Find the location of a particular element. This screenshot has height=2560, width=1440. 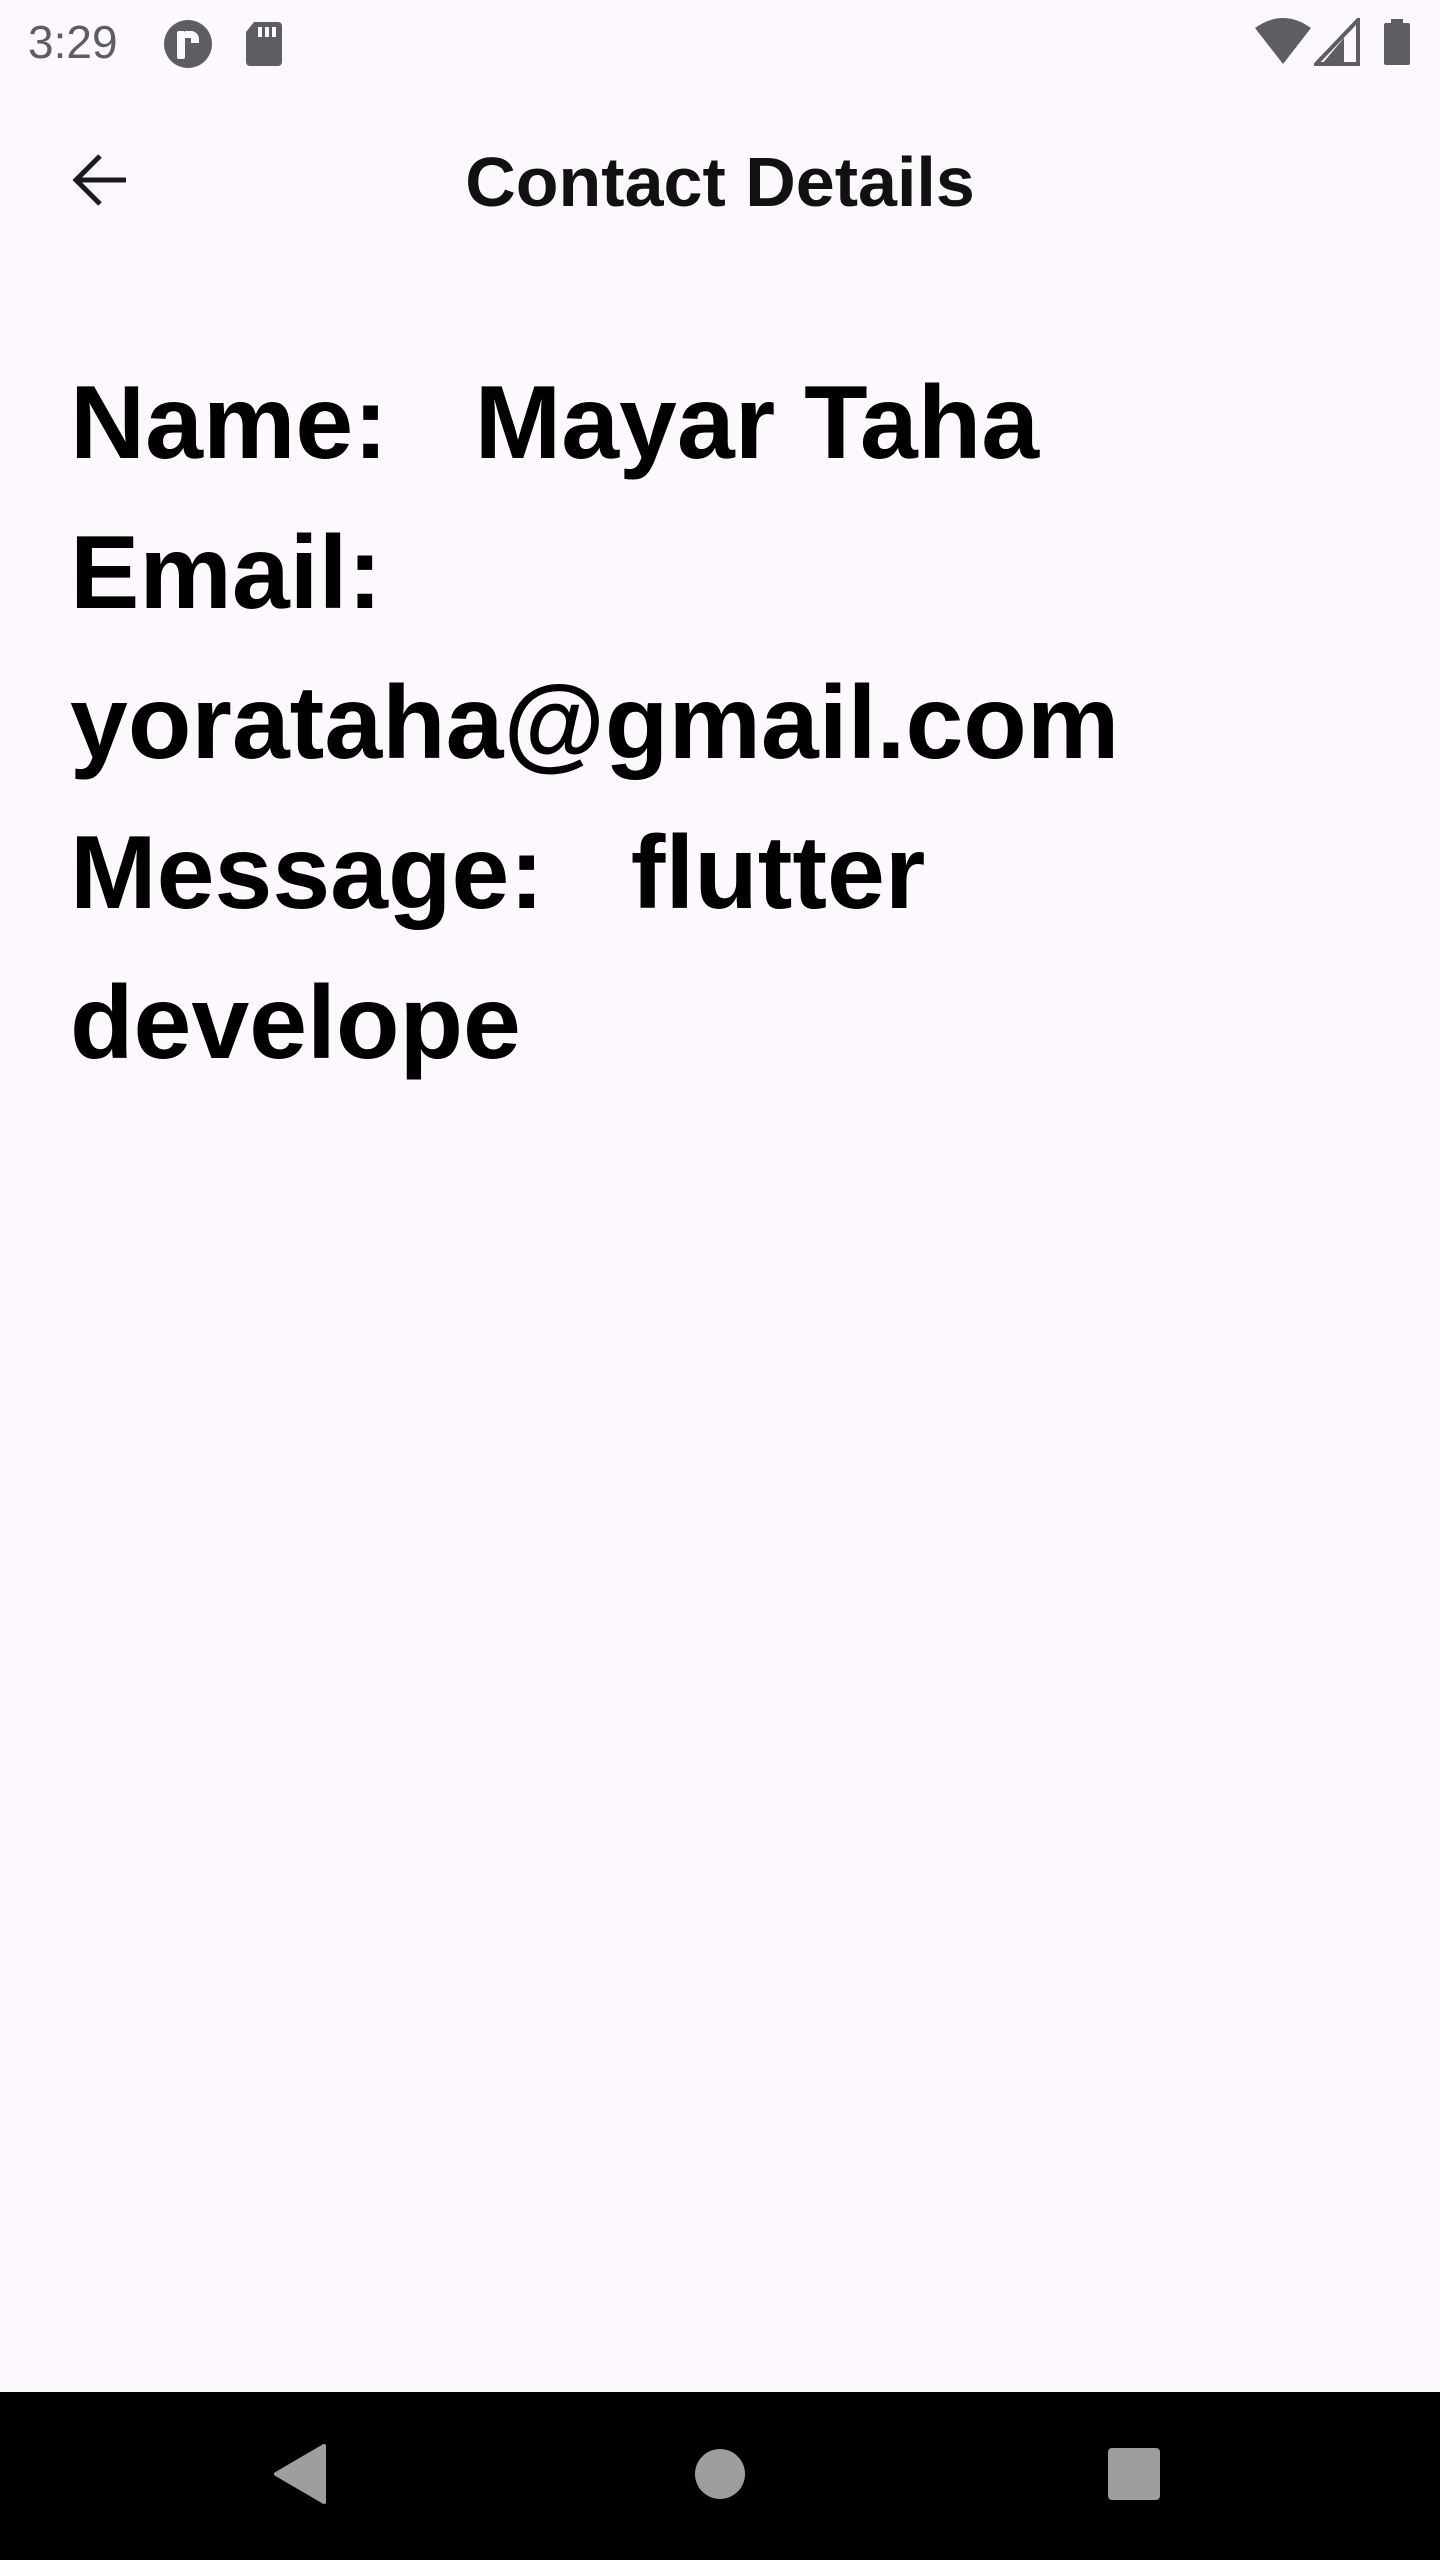

message-row: Message: flutter is located at coordinates (735, 873).